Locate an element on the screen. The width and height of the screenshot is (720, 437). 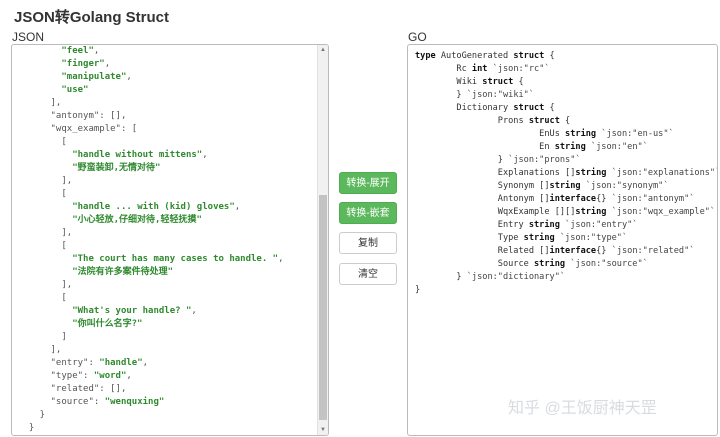
watermark: 知乎 @王饭厨神天罡 is located at coordinates (582, 408).